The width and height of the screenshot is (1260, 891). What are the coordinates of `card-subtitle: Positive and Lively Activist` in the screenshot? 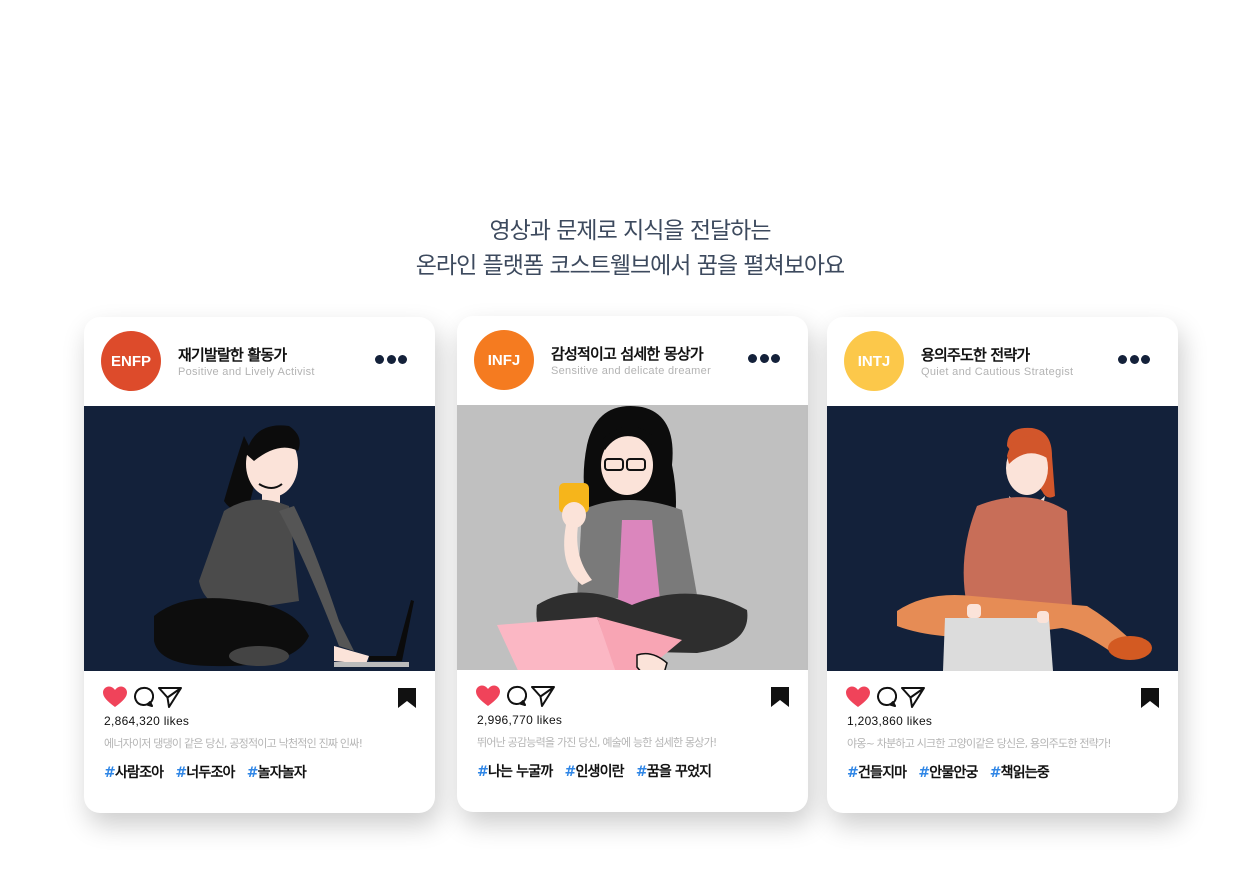 It's located at (246, 372).